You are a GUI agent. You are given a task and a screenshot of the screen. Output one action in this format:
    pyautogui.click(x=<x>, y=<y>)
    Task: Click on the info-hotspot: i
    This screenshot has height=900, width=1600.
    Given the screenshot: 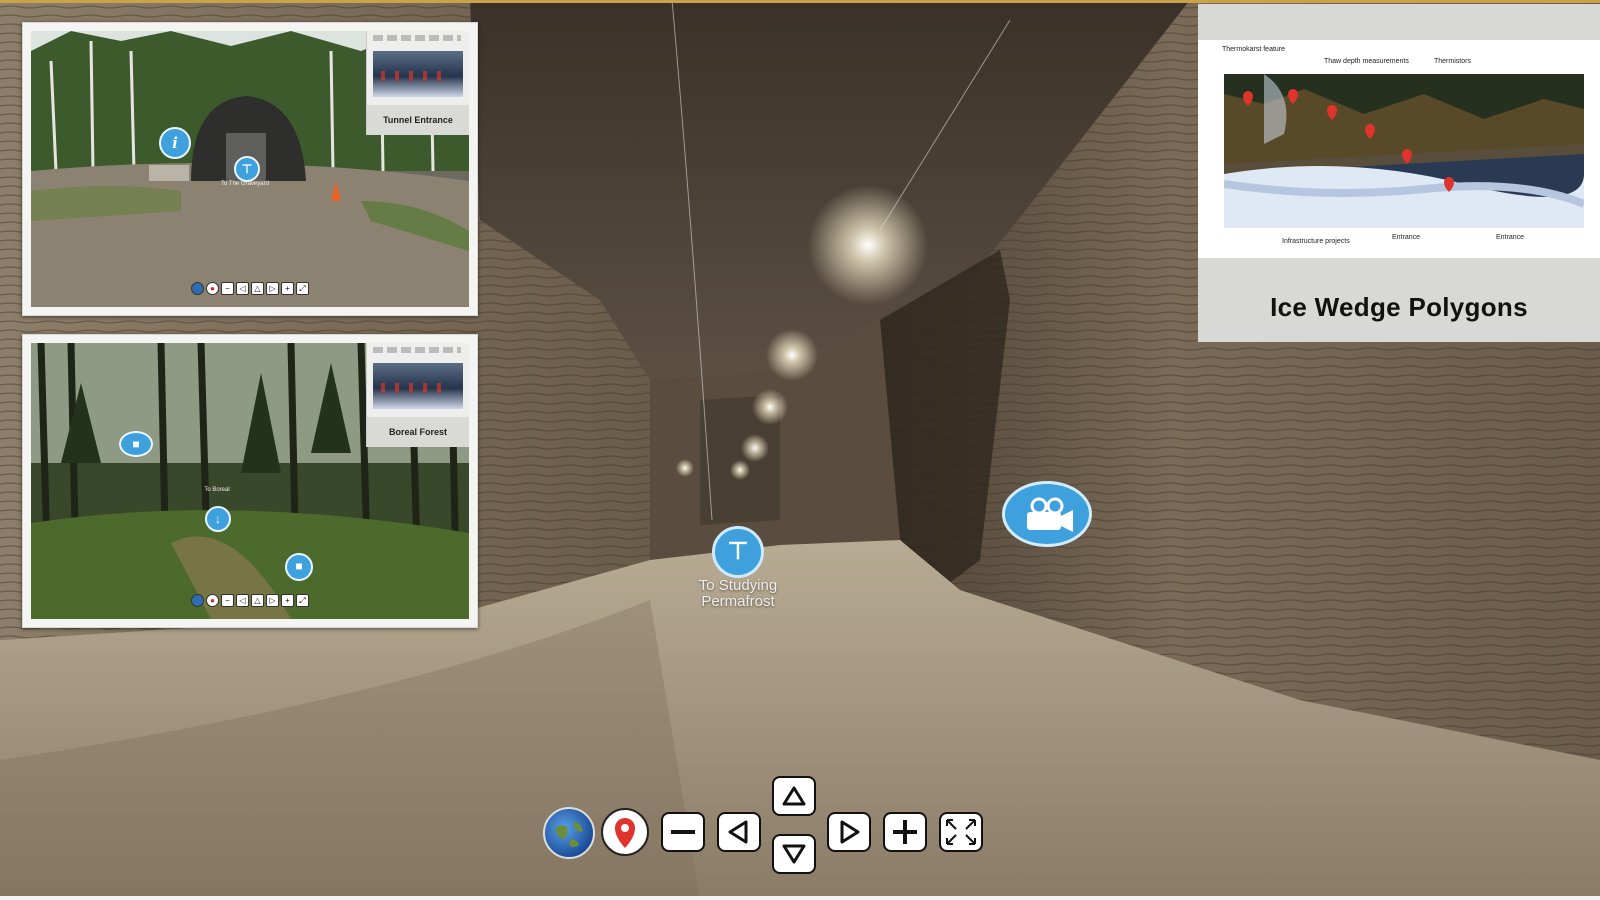 What is the action you would take?
    pyautogui.click(x=175, y=143)
    